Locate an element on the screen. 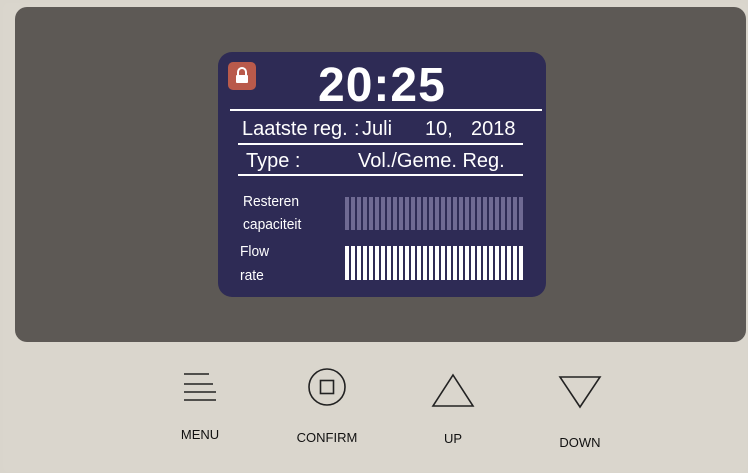 Image resolution: width=748 pixels, height=473 pixels. last-reg-day: 10, is located at coordinates (439, 129).